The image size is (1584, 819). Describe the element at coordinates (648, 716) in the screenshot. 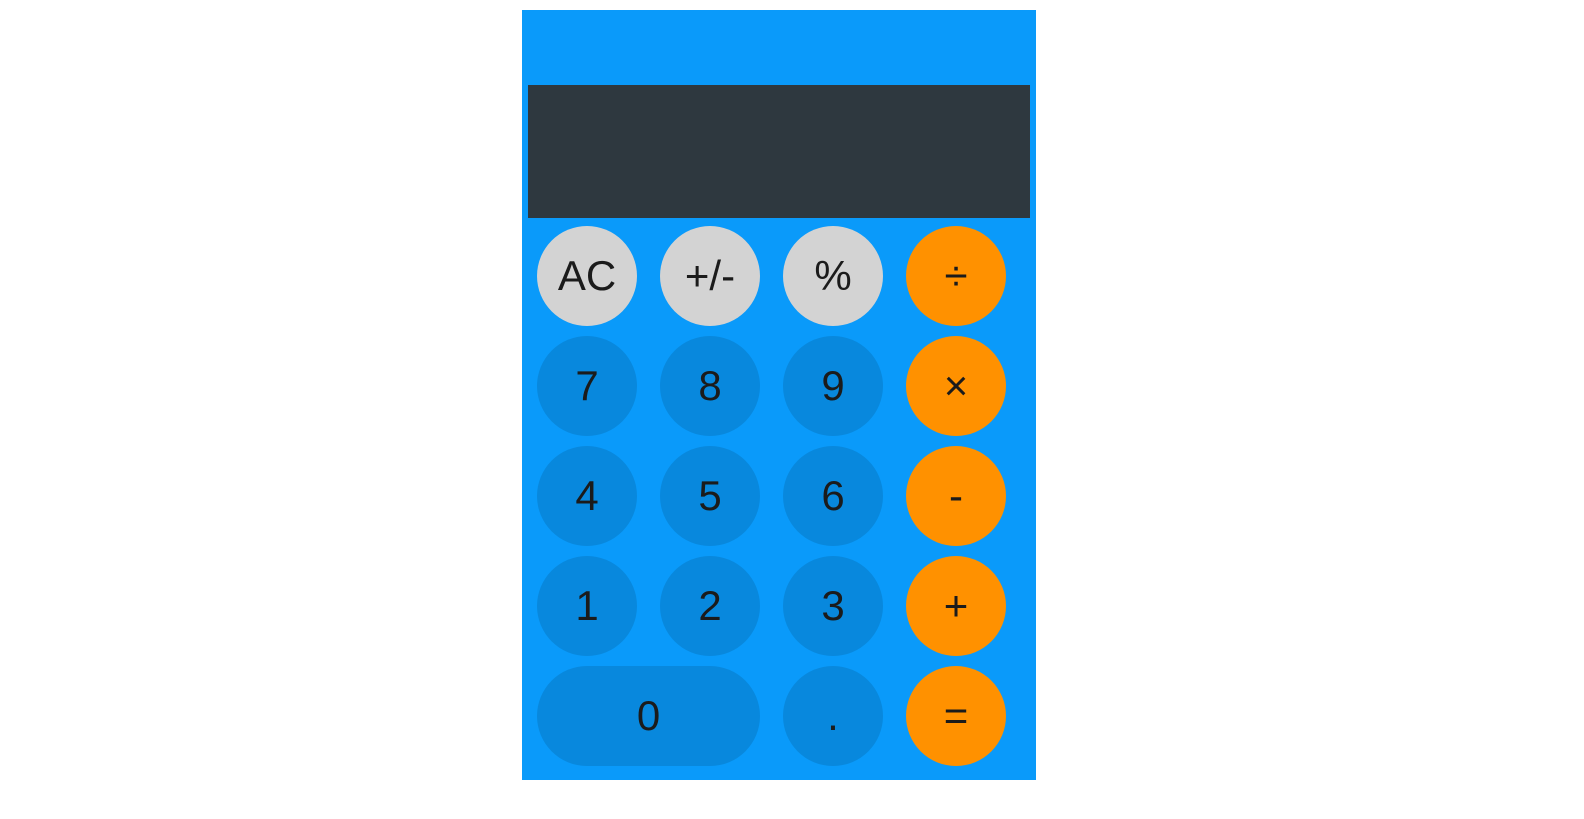

I see `digit-0-button: 0` at that location.